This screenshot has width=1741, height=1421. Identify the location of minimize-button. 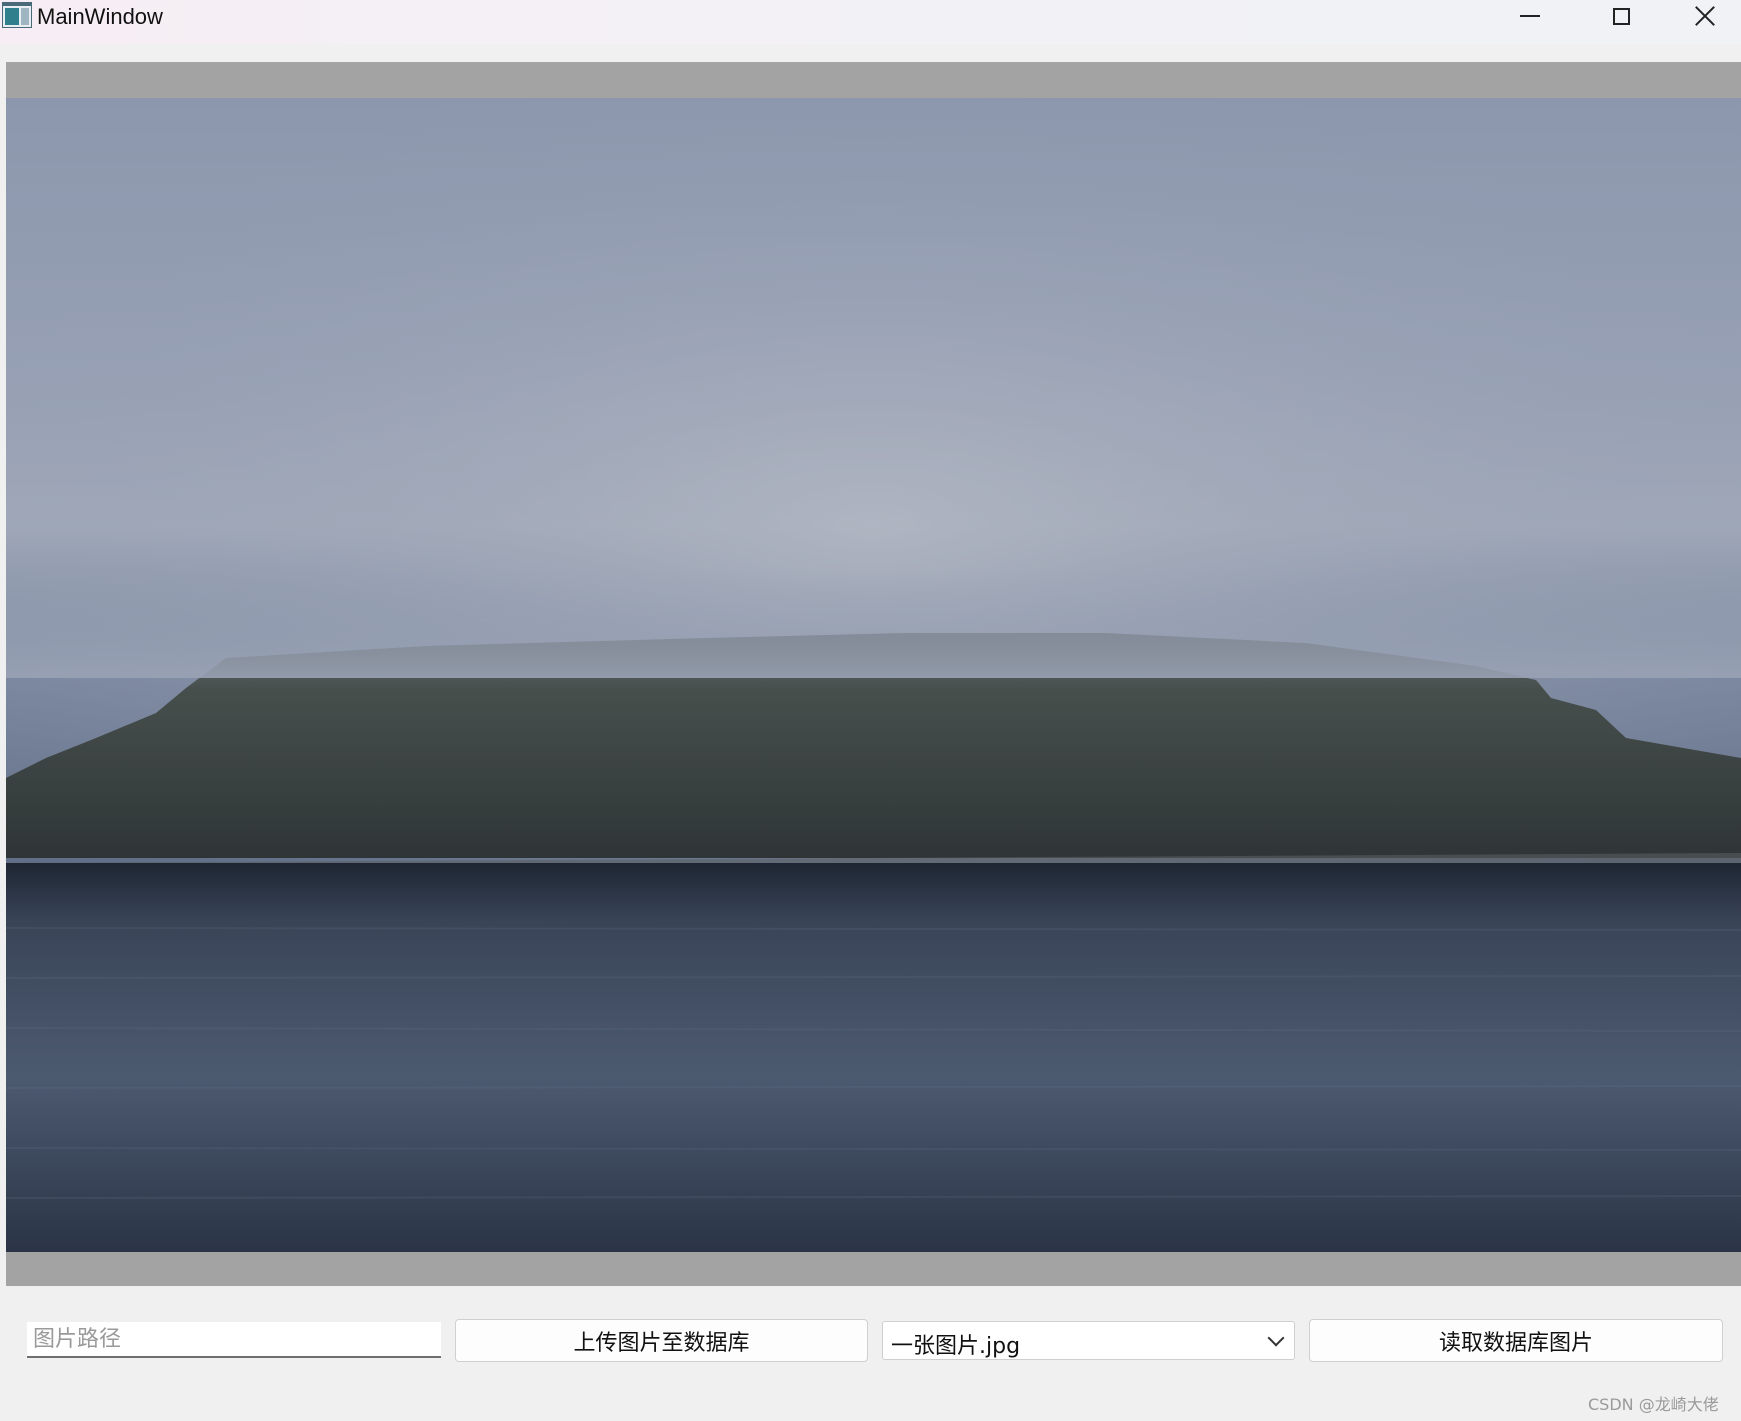
(1530, 16).